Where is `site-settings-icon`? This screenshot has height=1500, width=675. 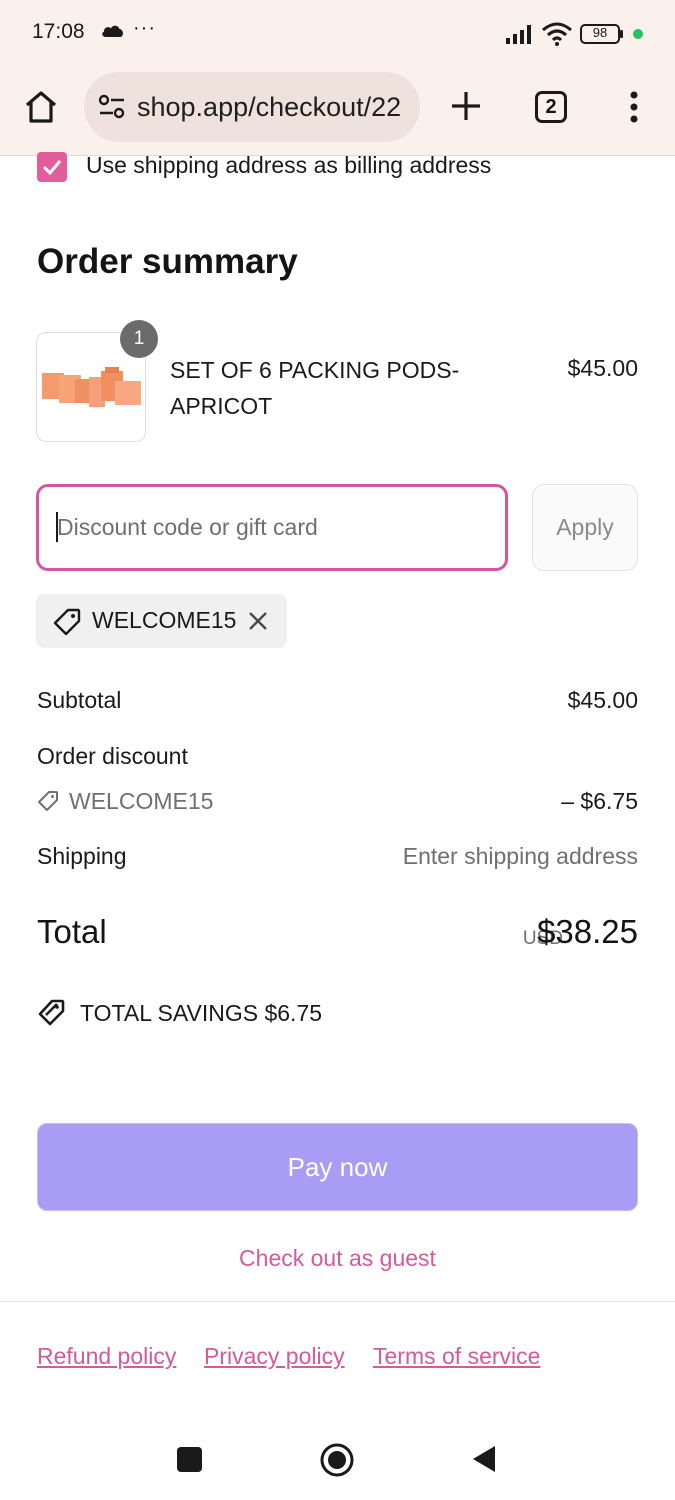 site-settings-icon is located at coordinates (112, 107).